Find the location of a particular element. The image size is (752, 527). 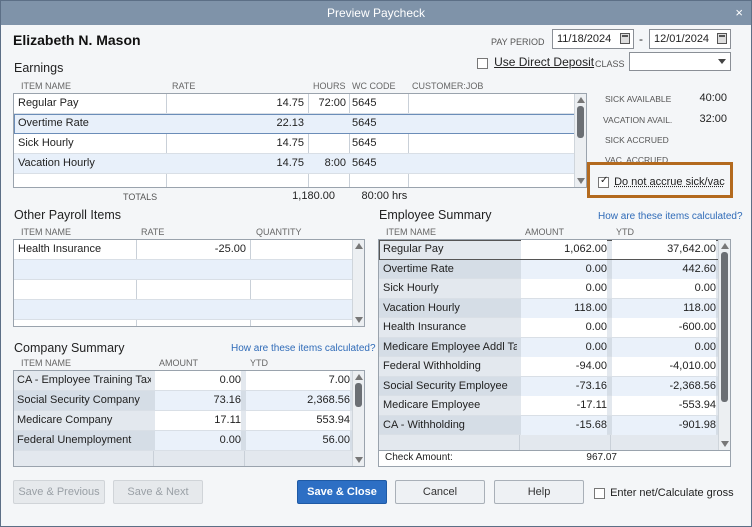

pay-period-end-value: 12/01/2024 is located at coordinates (682, 39).